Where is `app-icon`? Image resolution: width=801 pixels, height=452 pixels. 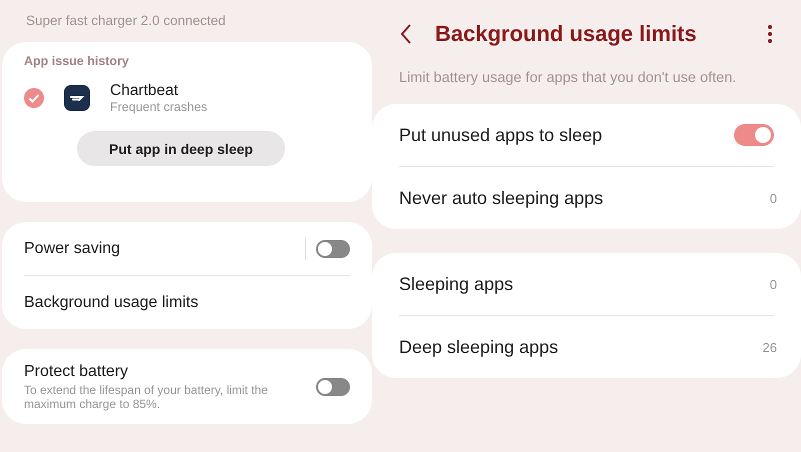
app-icon is located at coordinates (77, 98).